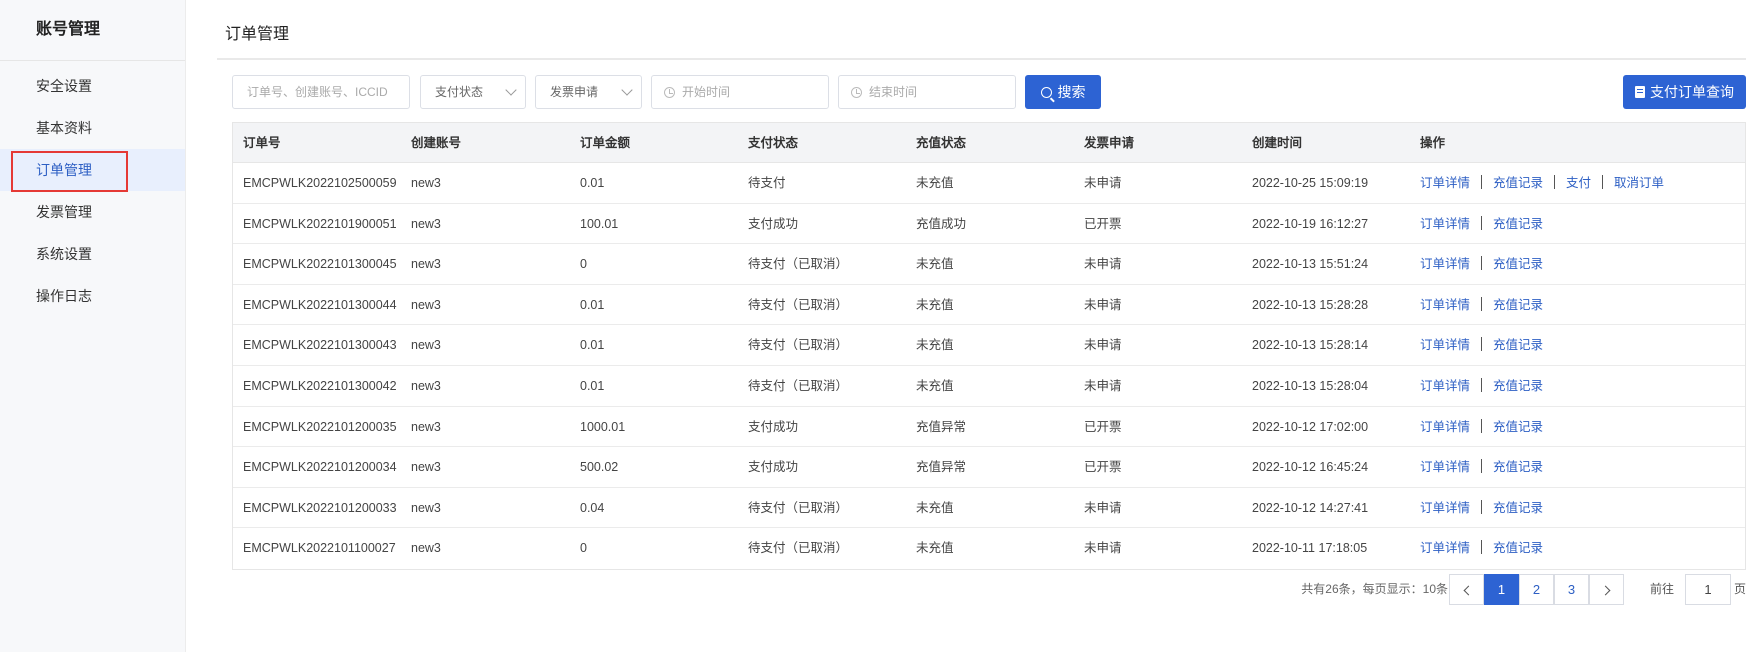 Image resolution: width=1760 pixels, height=652 pixels. I want to click on page-button: 3, so click(1571, 589).